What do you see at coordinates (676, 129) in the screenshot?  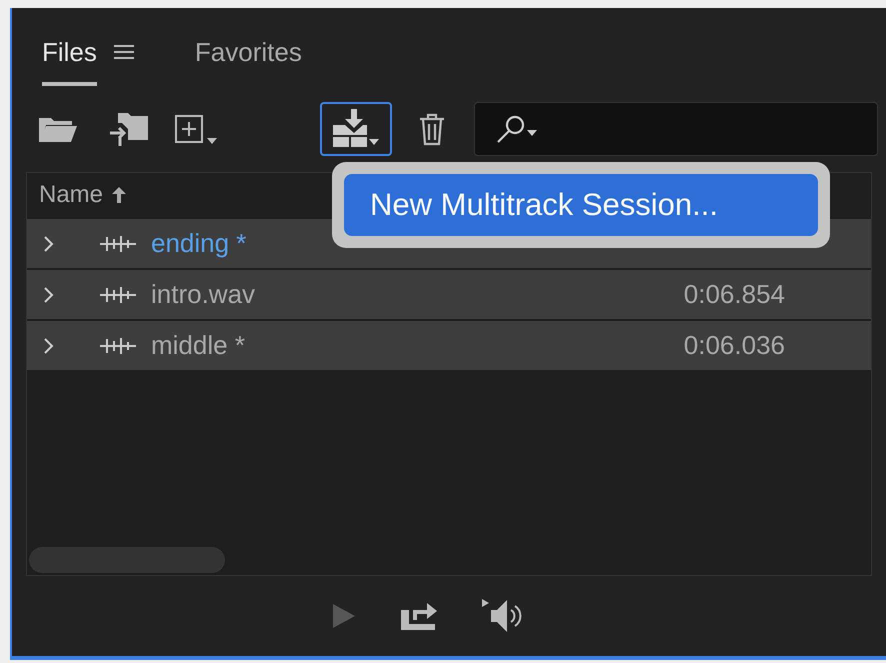 I see `search-field` at bounding box center [676, 129].